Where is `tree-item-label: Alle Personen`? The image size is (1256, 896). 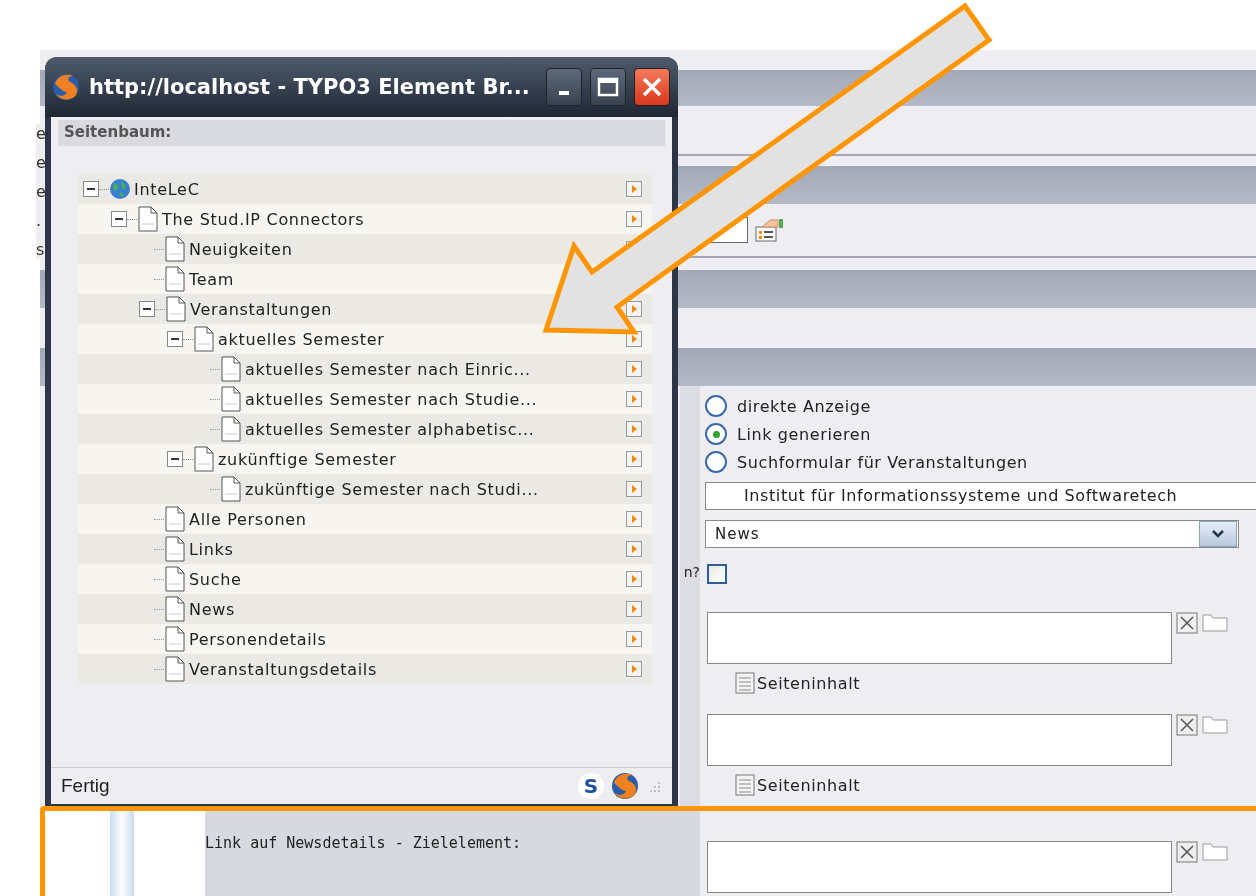
tree-item-label: Alle Personen is located at coordinates (248, 519).